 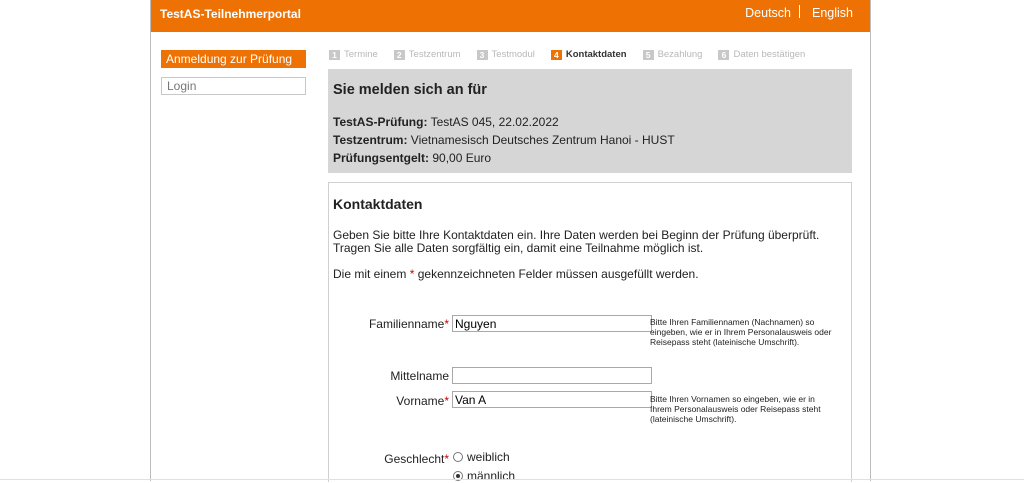 I want to click on firstname-label: Vorname*, so click(x=422, y=401).